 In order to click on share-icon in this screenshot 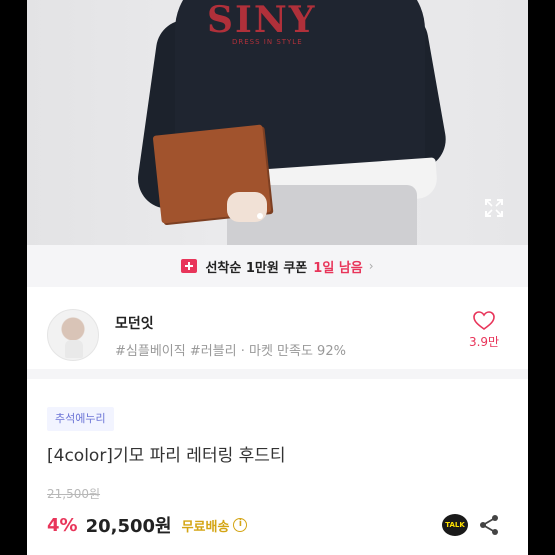, I will do `click(489, 525)`.